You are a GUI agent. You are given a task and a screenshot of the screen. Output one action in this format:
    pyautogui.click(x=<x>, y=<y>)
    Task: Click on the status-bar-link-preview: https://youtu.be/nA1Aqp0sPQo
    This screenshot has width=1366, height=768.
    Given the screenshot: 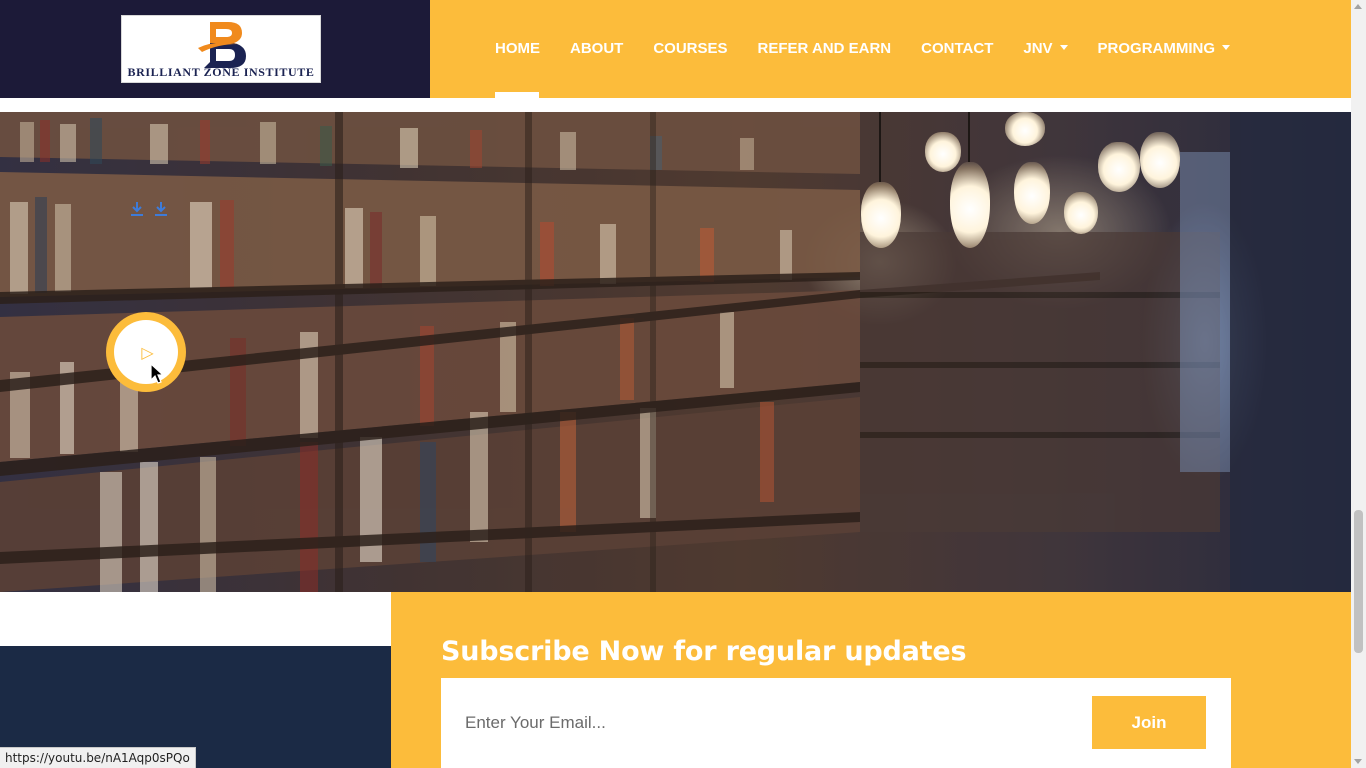 What is the action you would take?
    pyautogui.click(x=98, y=757)
    